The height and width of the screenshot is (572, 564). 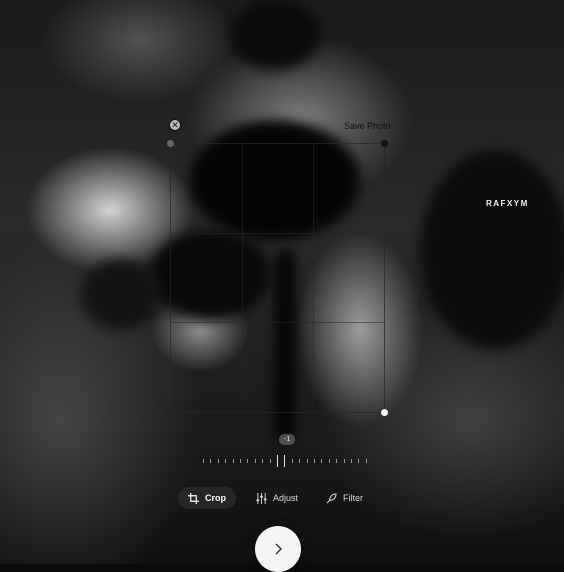 What do you see at coordinates (286, 498) in the screenshot?
I see `tab-label: Adjust` at bounding box center [286, 498].